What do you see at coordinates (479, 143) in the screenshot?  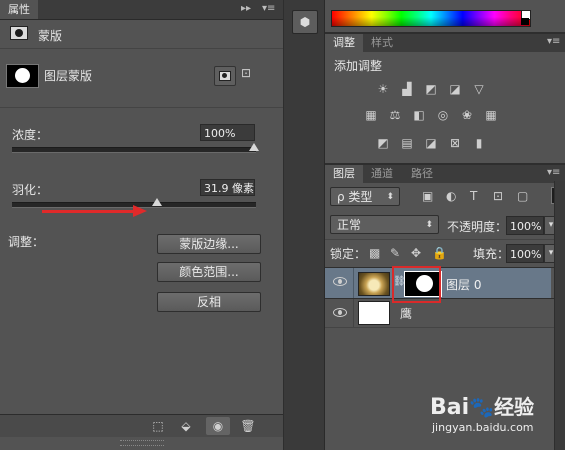 I see `gradient-map-icon: ▮` at bounding box center [479, 143].